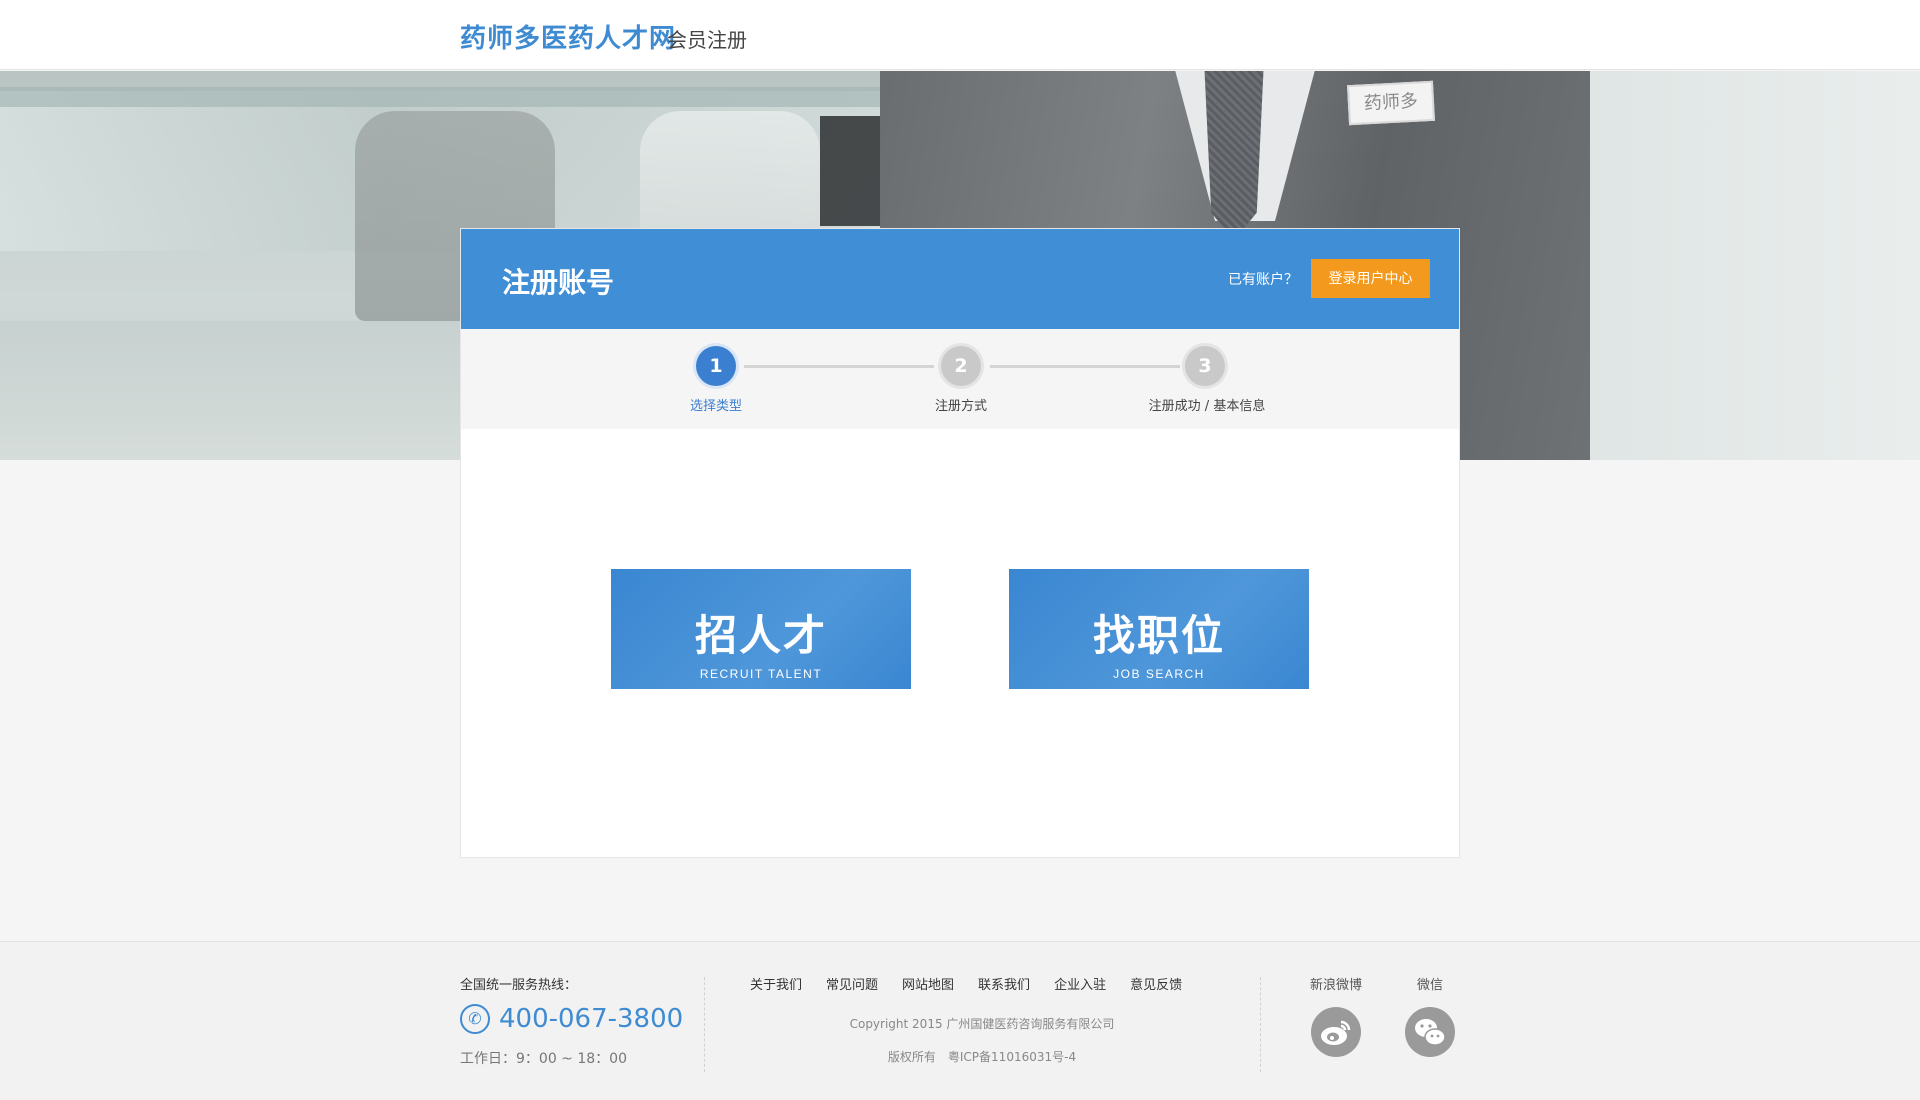  Describe the element at coordinates (1159, 673) in the screenshot. I see `job-search-subtitle: JOB SEARCH` at that location.